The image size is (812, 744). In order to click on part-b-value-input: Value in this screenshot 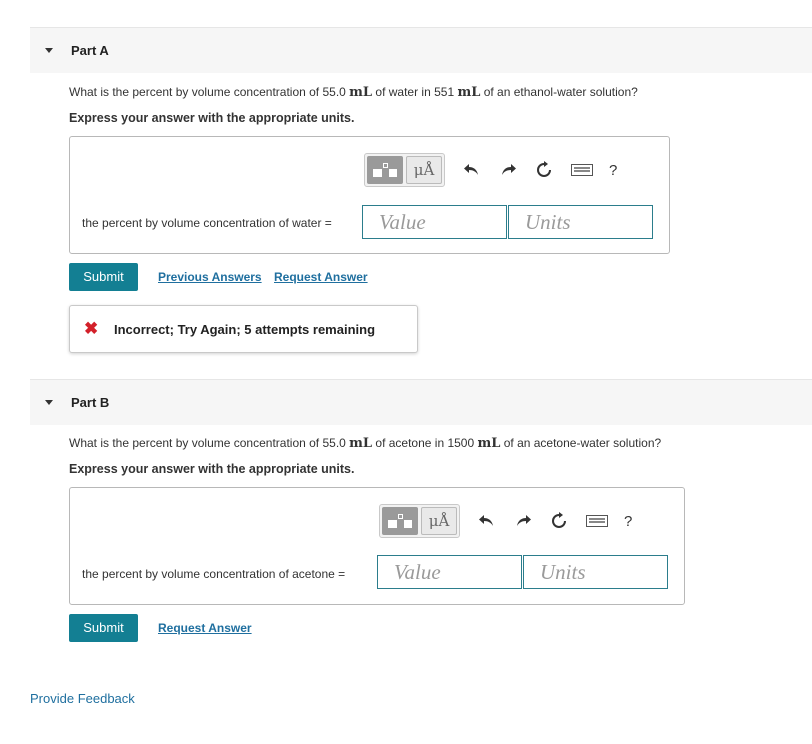, I will do `click(449, 572)`.